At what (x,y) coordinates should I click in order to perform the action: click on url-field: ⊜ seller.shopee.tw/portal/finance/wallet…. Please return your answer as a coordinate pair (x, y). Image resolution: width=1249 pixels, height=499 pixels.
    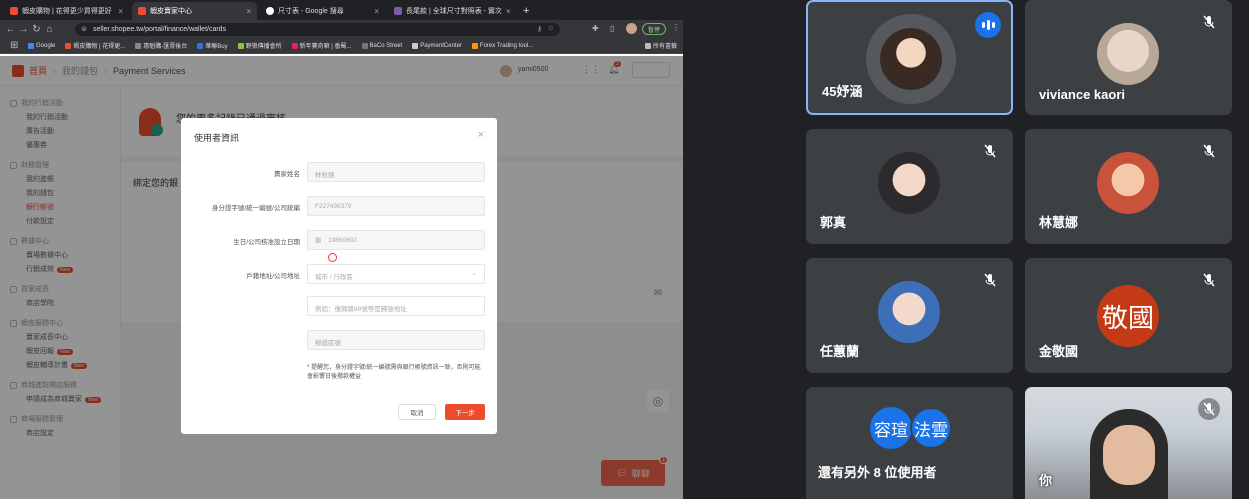
    Looking at the image, I should click on (317, 29).